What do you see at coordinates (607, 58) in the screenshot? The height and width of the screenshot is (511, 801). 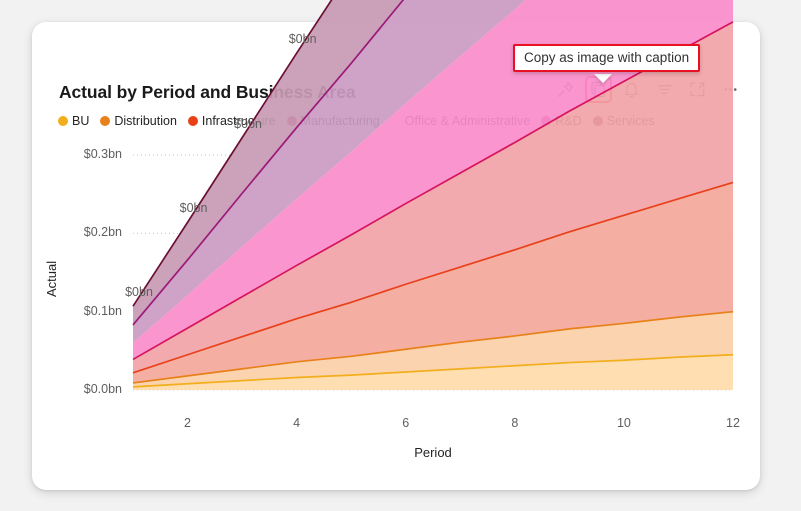 I see `tooltip: Copy as image with caption` at bounding box center [607, 58].